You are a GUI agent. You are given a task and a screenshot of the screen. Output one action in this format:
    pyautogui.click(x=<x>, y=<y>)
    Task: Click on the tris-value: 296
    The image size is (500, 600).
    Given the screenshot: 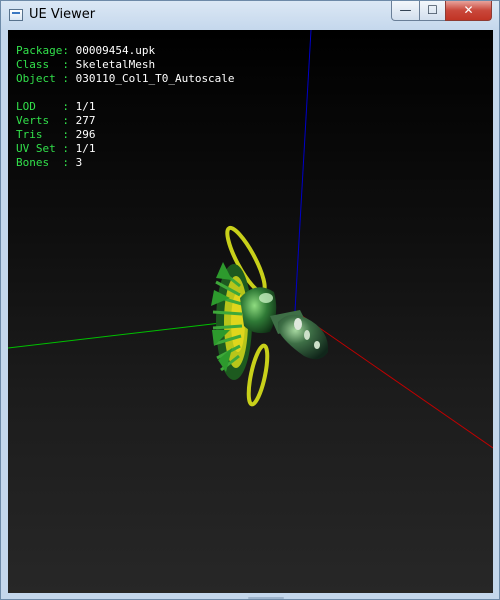 What is the action you would take?
    pyautogui.click(x=85, y=134)
    